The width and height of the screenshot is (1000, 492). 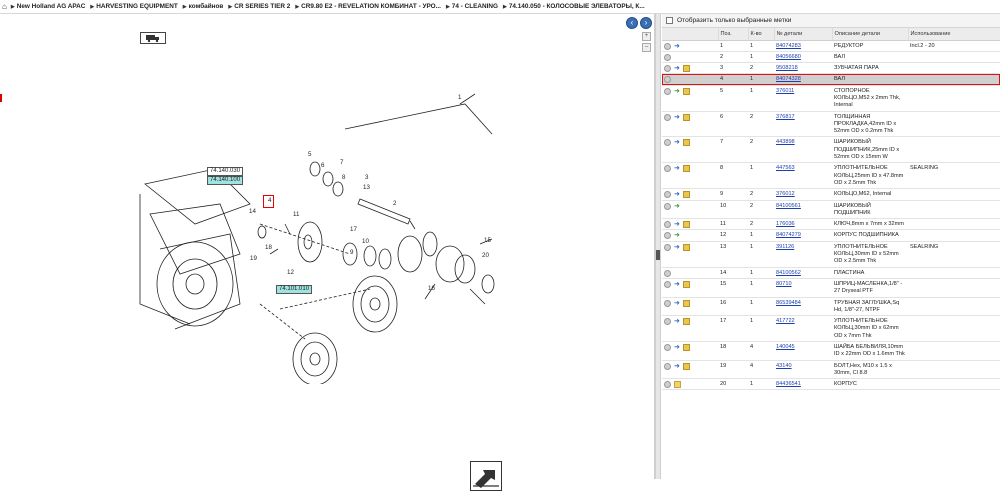 What do you see at coordinates (785, 142) in the screenshot?
I see `row-part-number-text: 443898` at bounding box center [785, 142].